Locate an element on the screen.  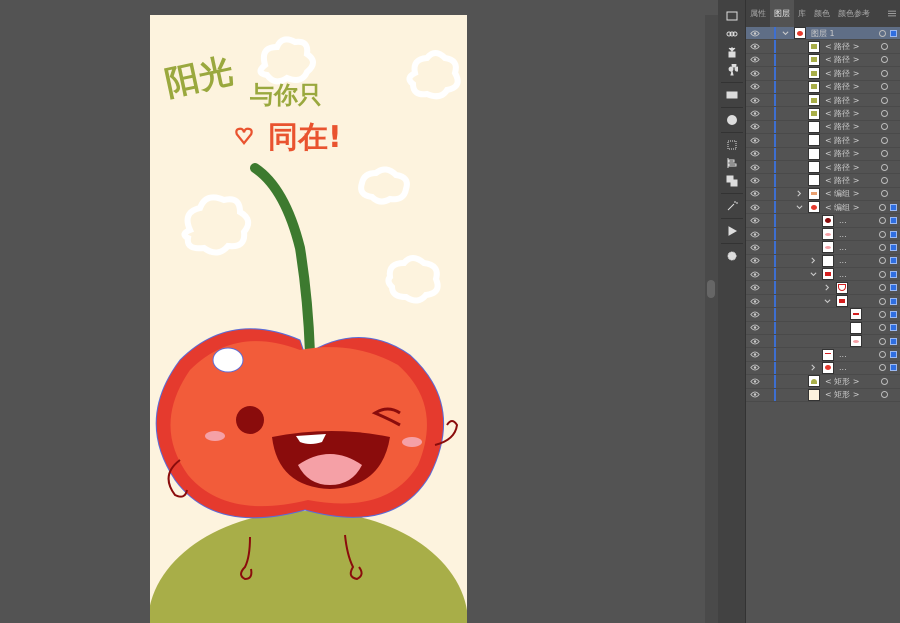
panel-tab: 颜色 is located at coordinates (822, 13).